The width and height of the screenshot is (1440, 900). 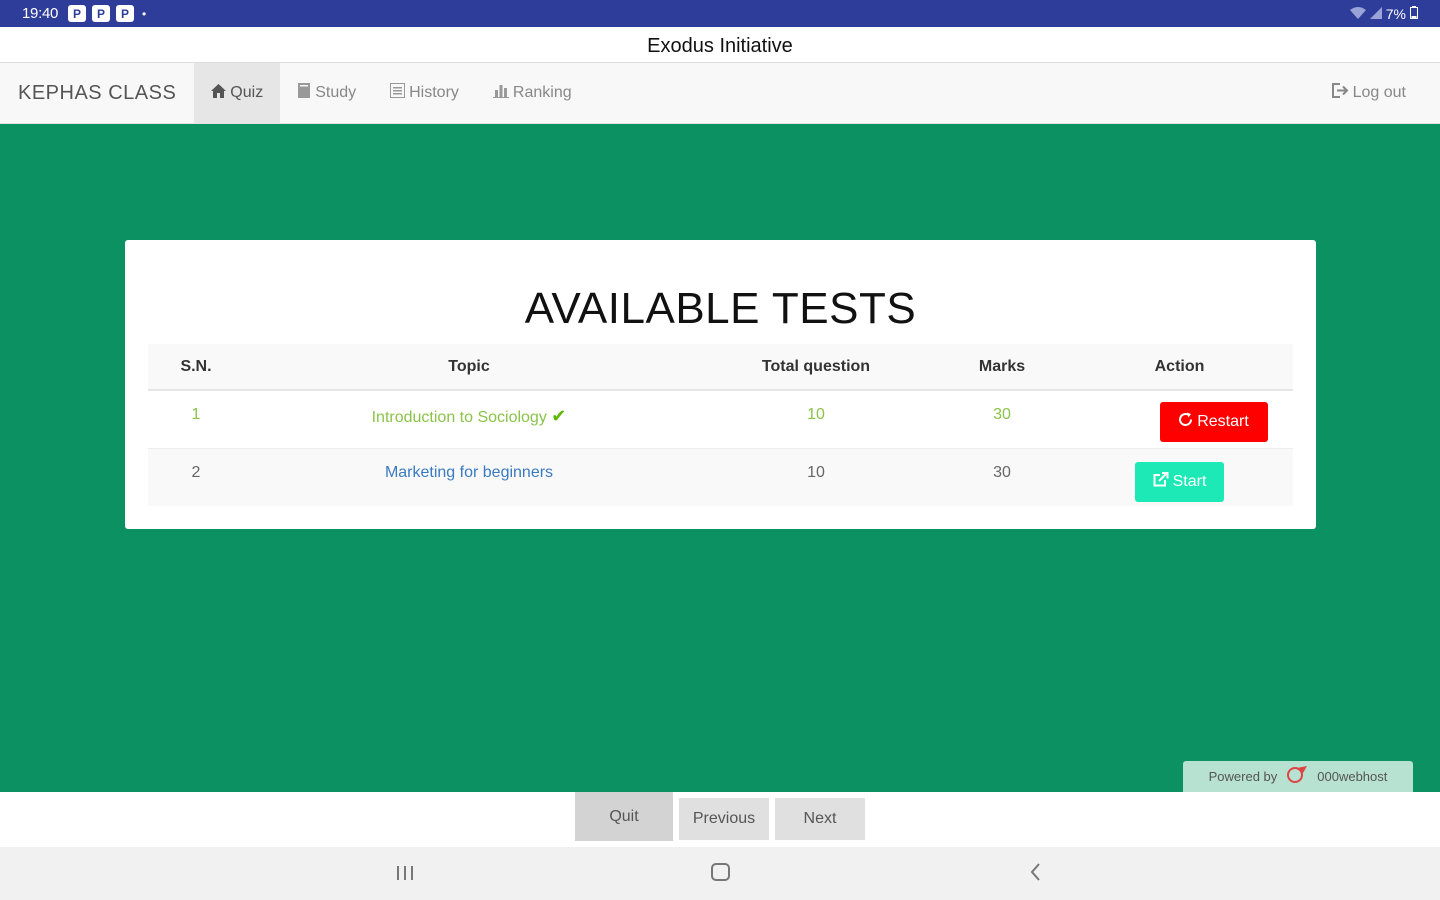 I want to click on powered-by-brand: 000webhost, so click(x=1352, y=776).